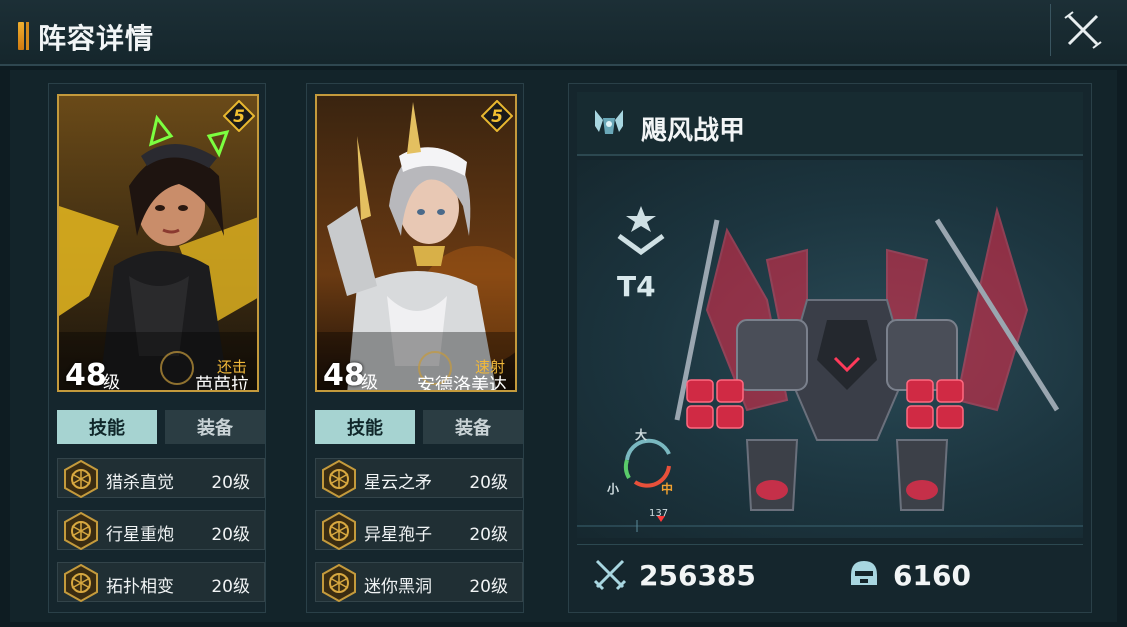 Image resolution: width=1127 pixels, height=627 pixels. What do you see at coordinates (659, 513) in the screenshot?
I see `ruler-value: 137` at bounding box center [659, 513].